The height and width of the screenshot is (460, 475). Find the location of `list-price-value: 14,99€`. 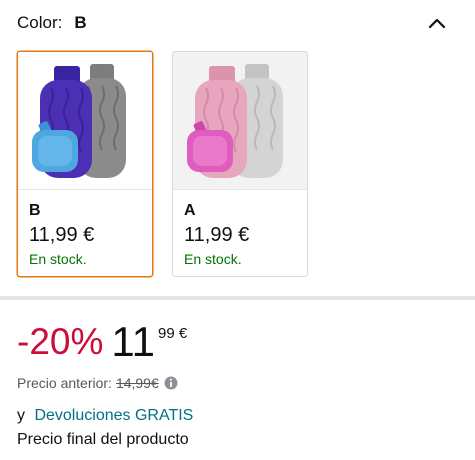

list-price-value: 14,99€ is located at coordinates (137, 383).